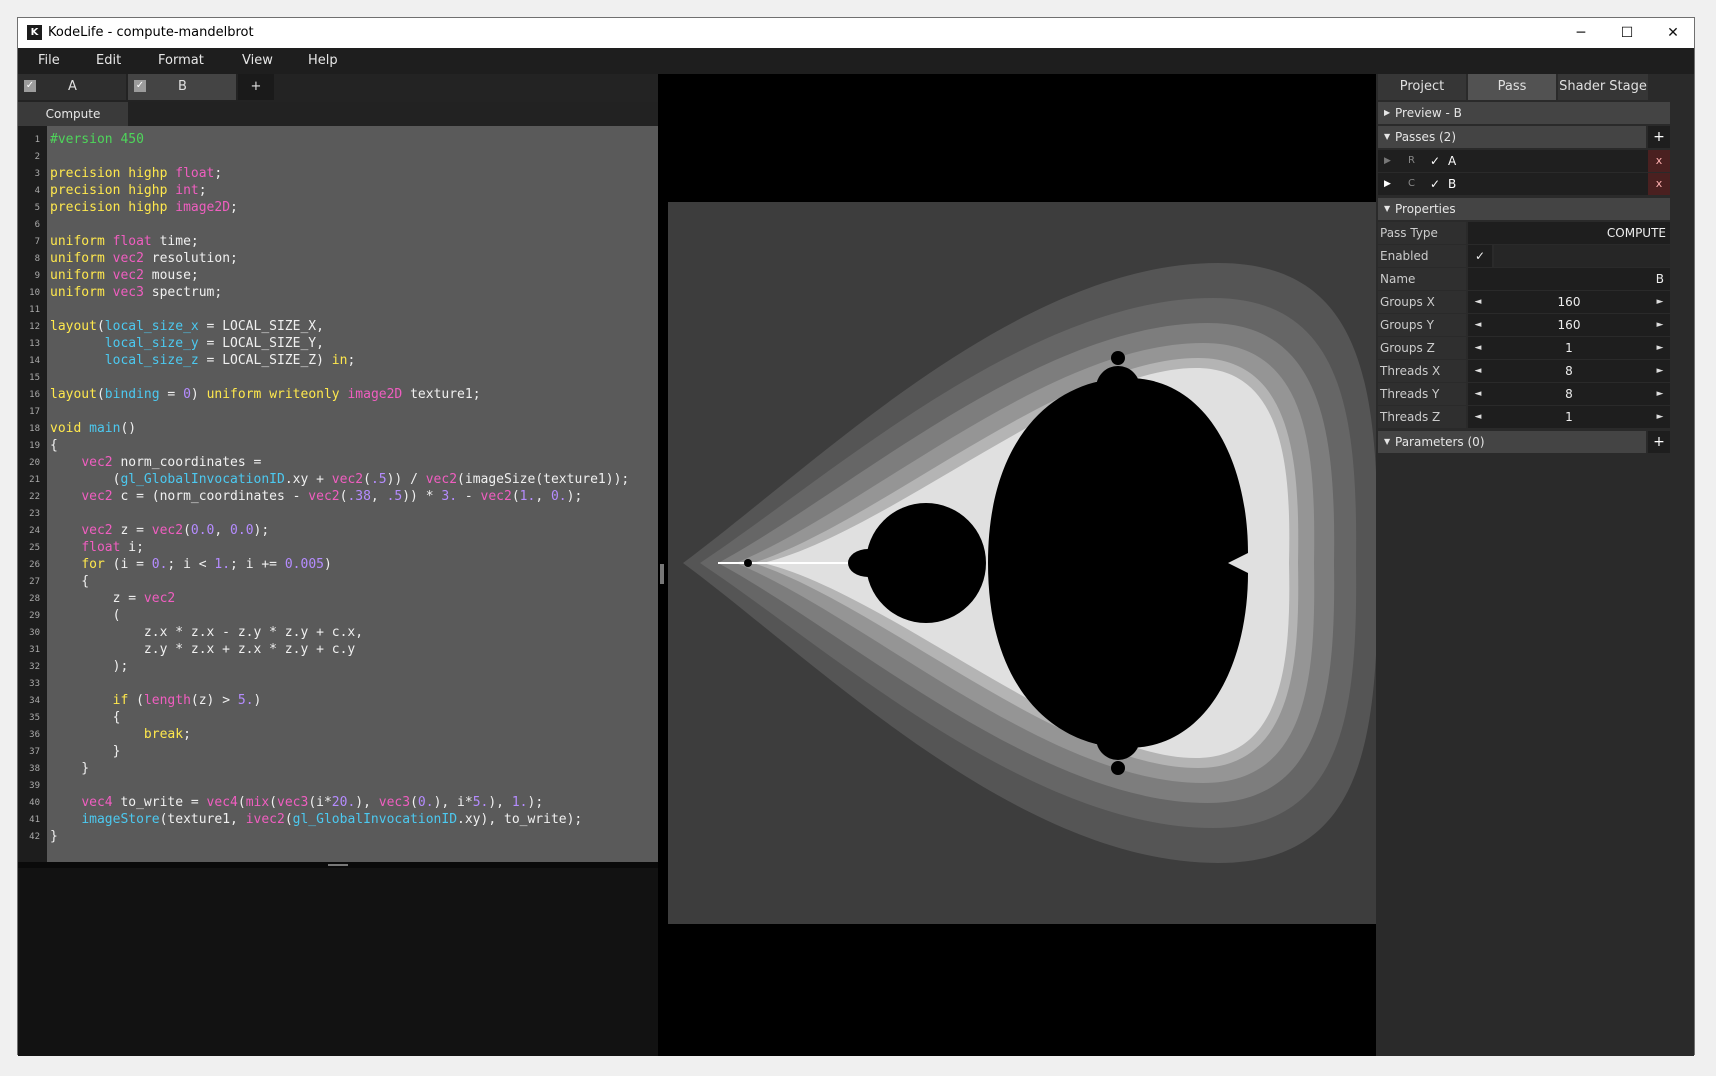 The height and width of the screenshot is (1076, 1716). Describe the element at coordinates (151, 32) in the screenshot. I see `window-title: KodeLife - compute-mandelbrot` at that location.